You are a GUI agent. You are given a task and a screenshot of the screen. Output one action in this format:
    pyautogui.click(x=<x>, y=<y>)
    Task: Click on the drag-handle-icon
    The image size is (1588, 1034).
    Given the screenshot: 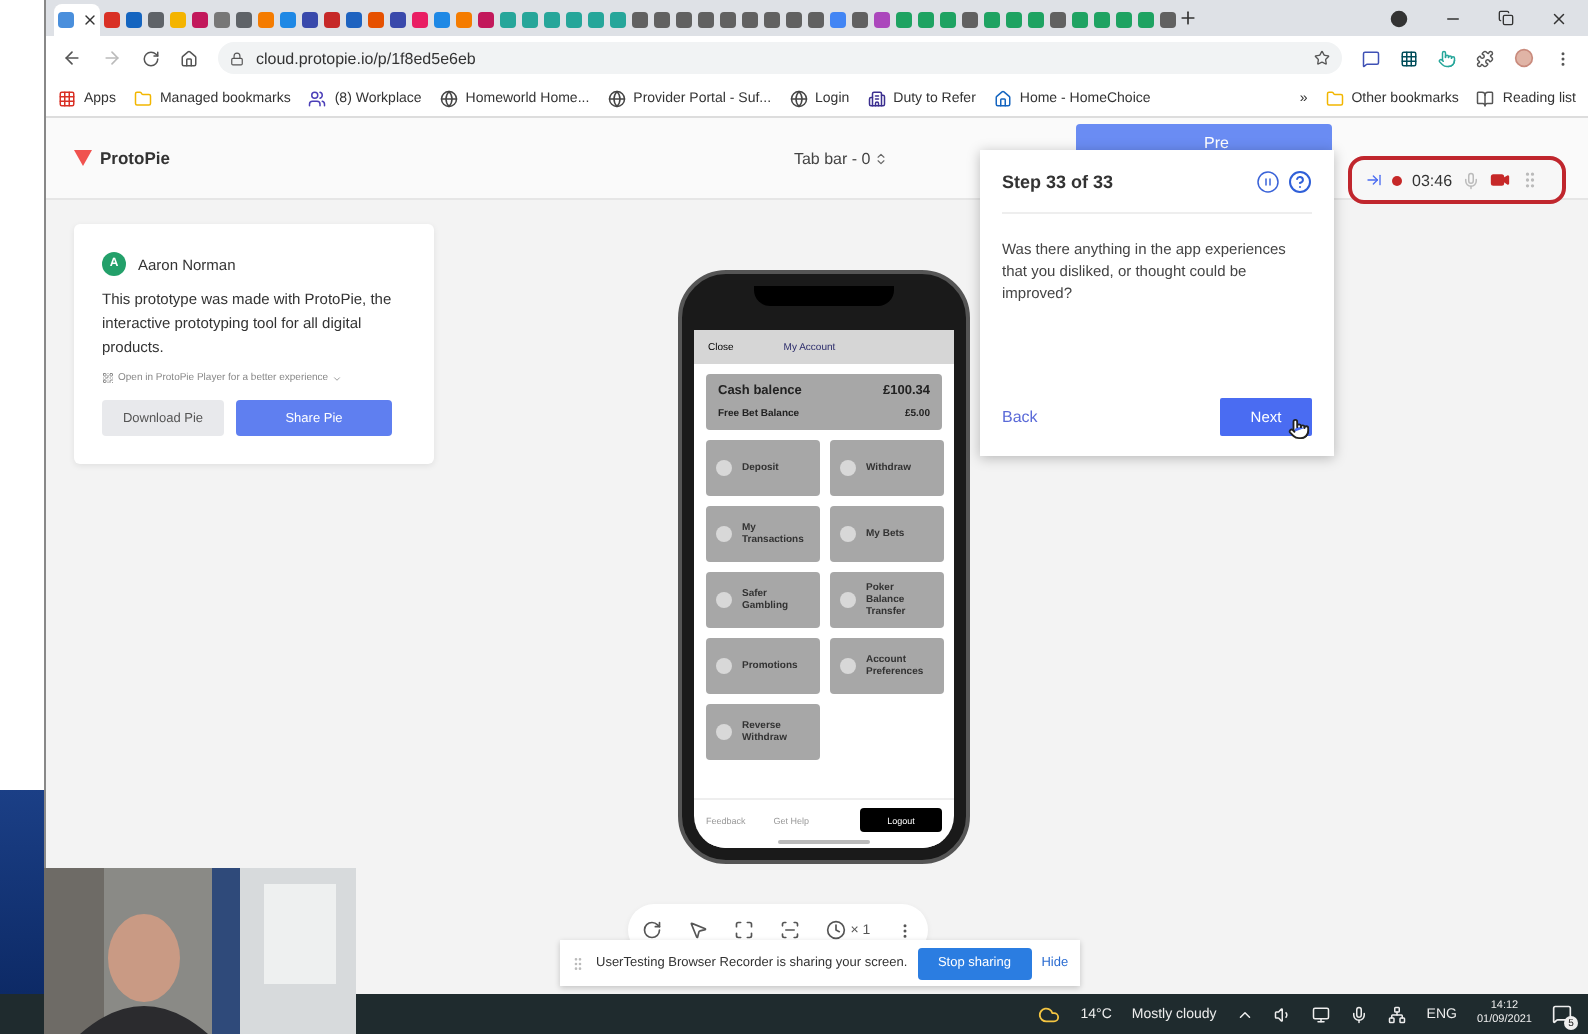 What is the action you would take?
    pyautogui.click(x=578, y=963)
    